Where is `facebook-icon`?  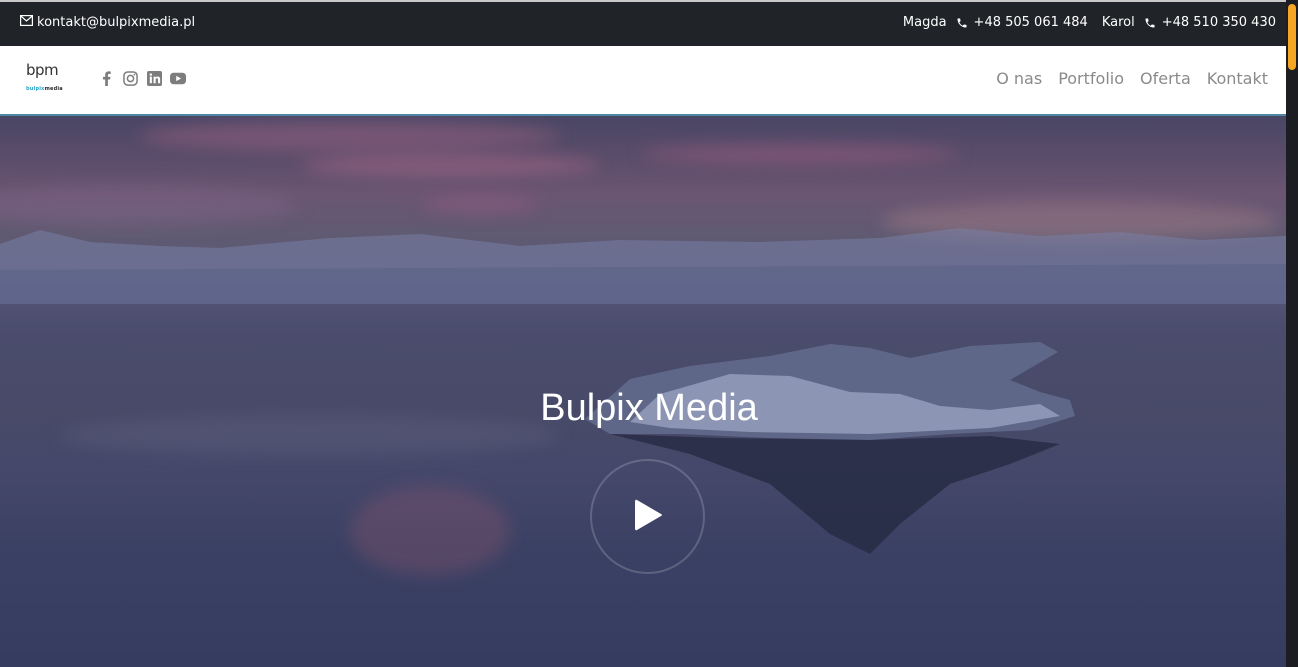
facebook-icon is located at coordinates (106, 78).